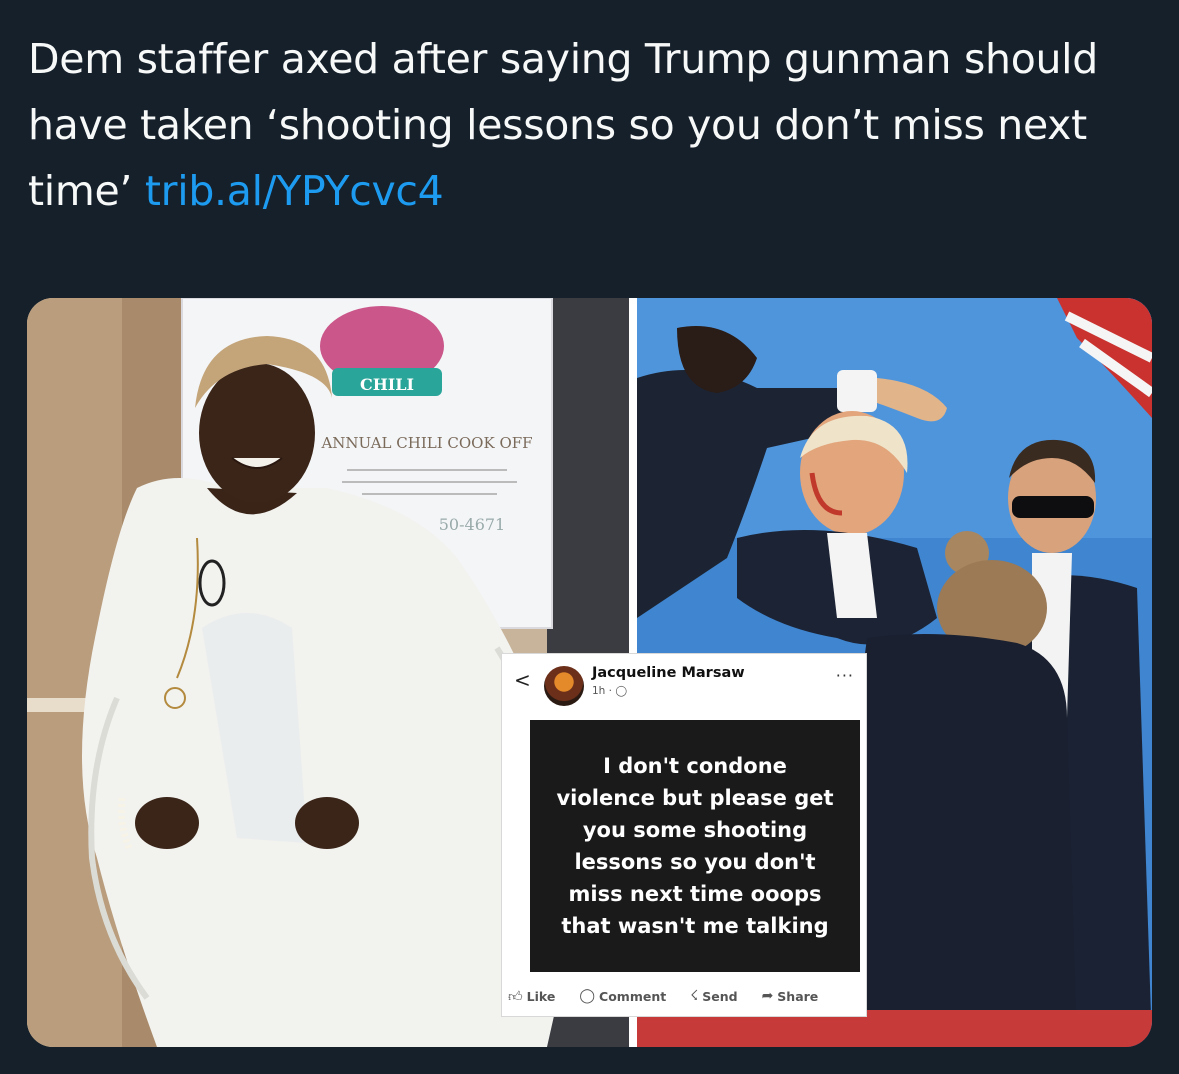 The image size is (1179, 1074). Describe the element at coordinates (294, 191) in the screenshot. I see `tweet-link: trib.al/YPYcvc4` at that location.